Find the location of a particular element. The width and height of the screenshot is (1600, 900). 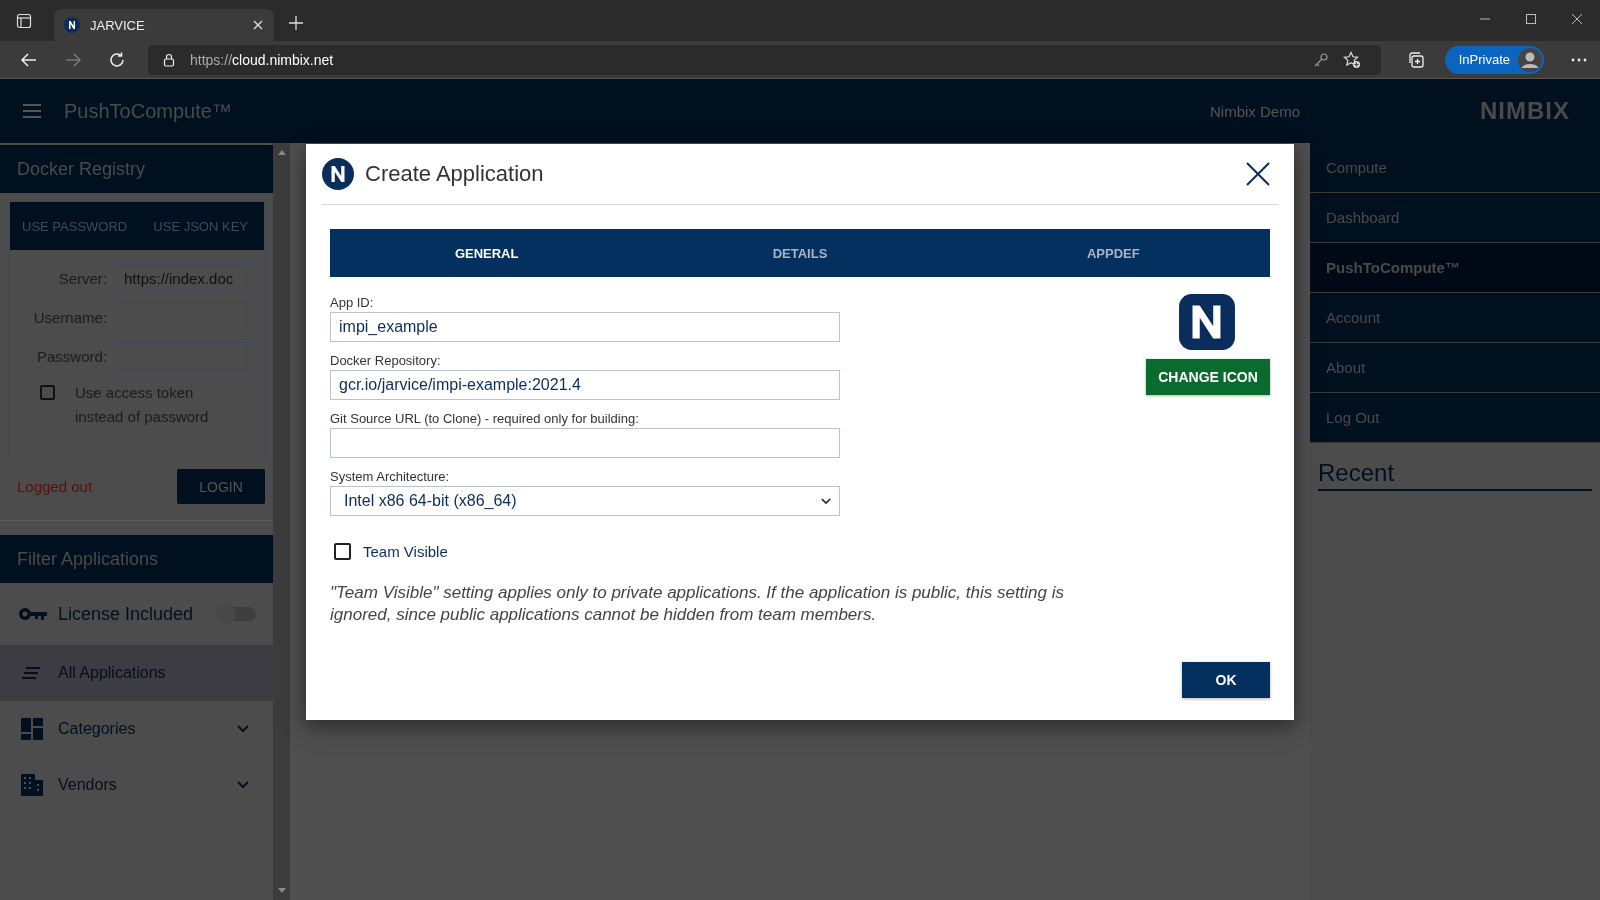

new-tab-icon is located at coordinates (296, 23).